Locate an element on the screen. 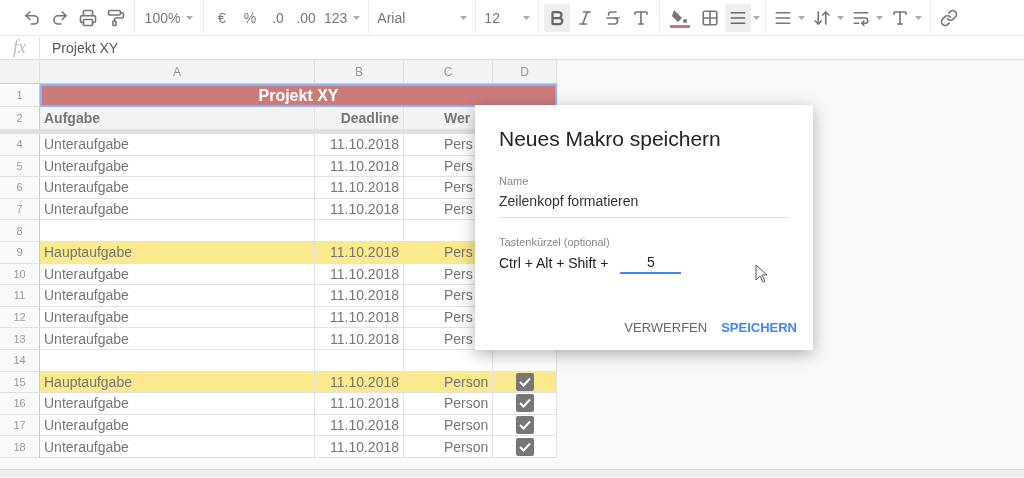  name-field: Zeilenkopf formatieren is located at coordinates (644, 204).